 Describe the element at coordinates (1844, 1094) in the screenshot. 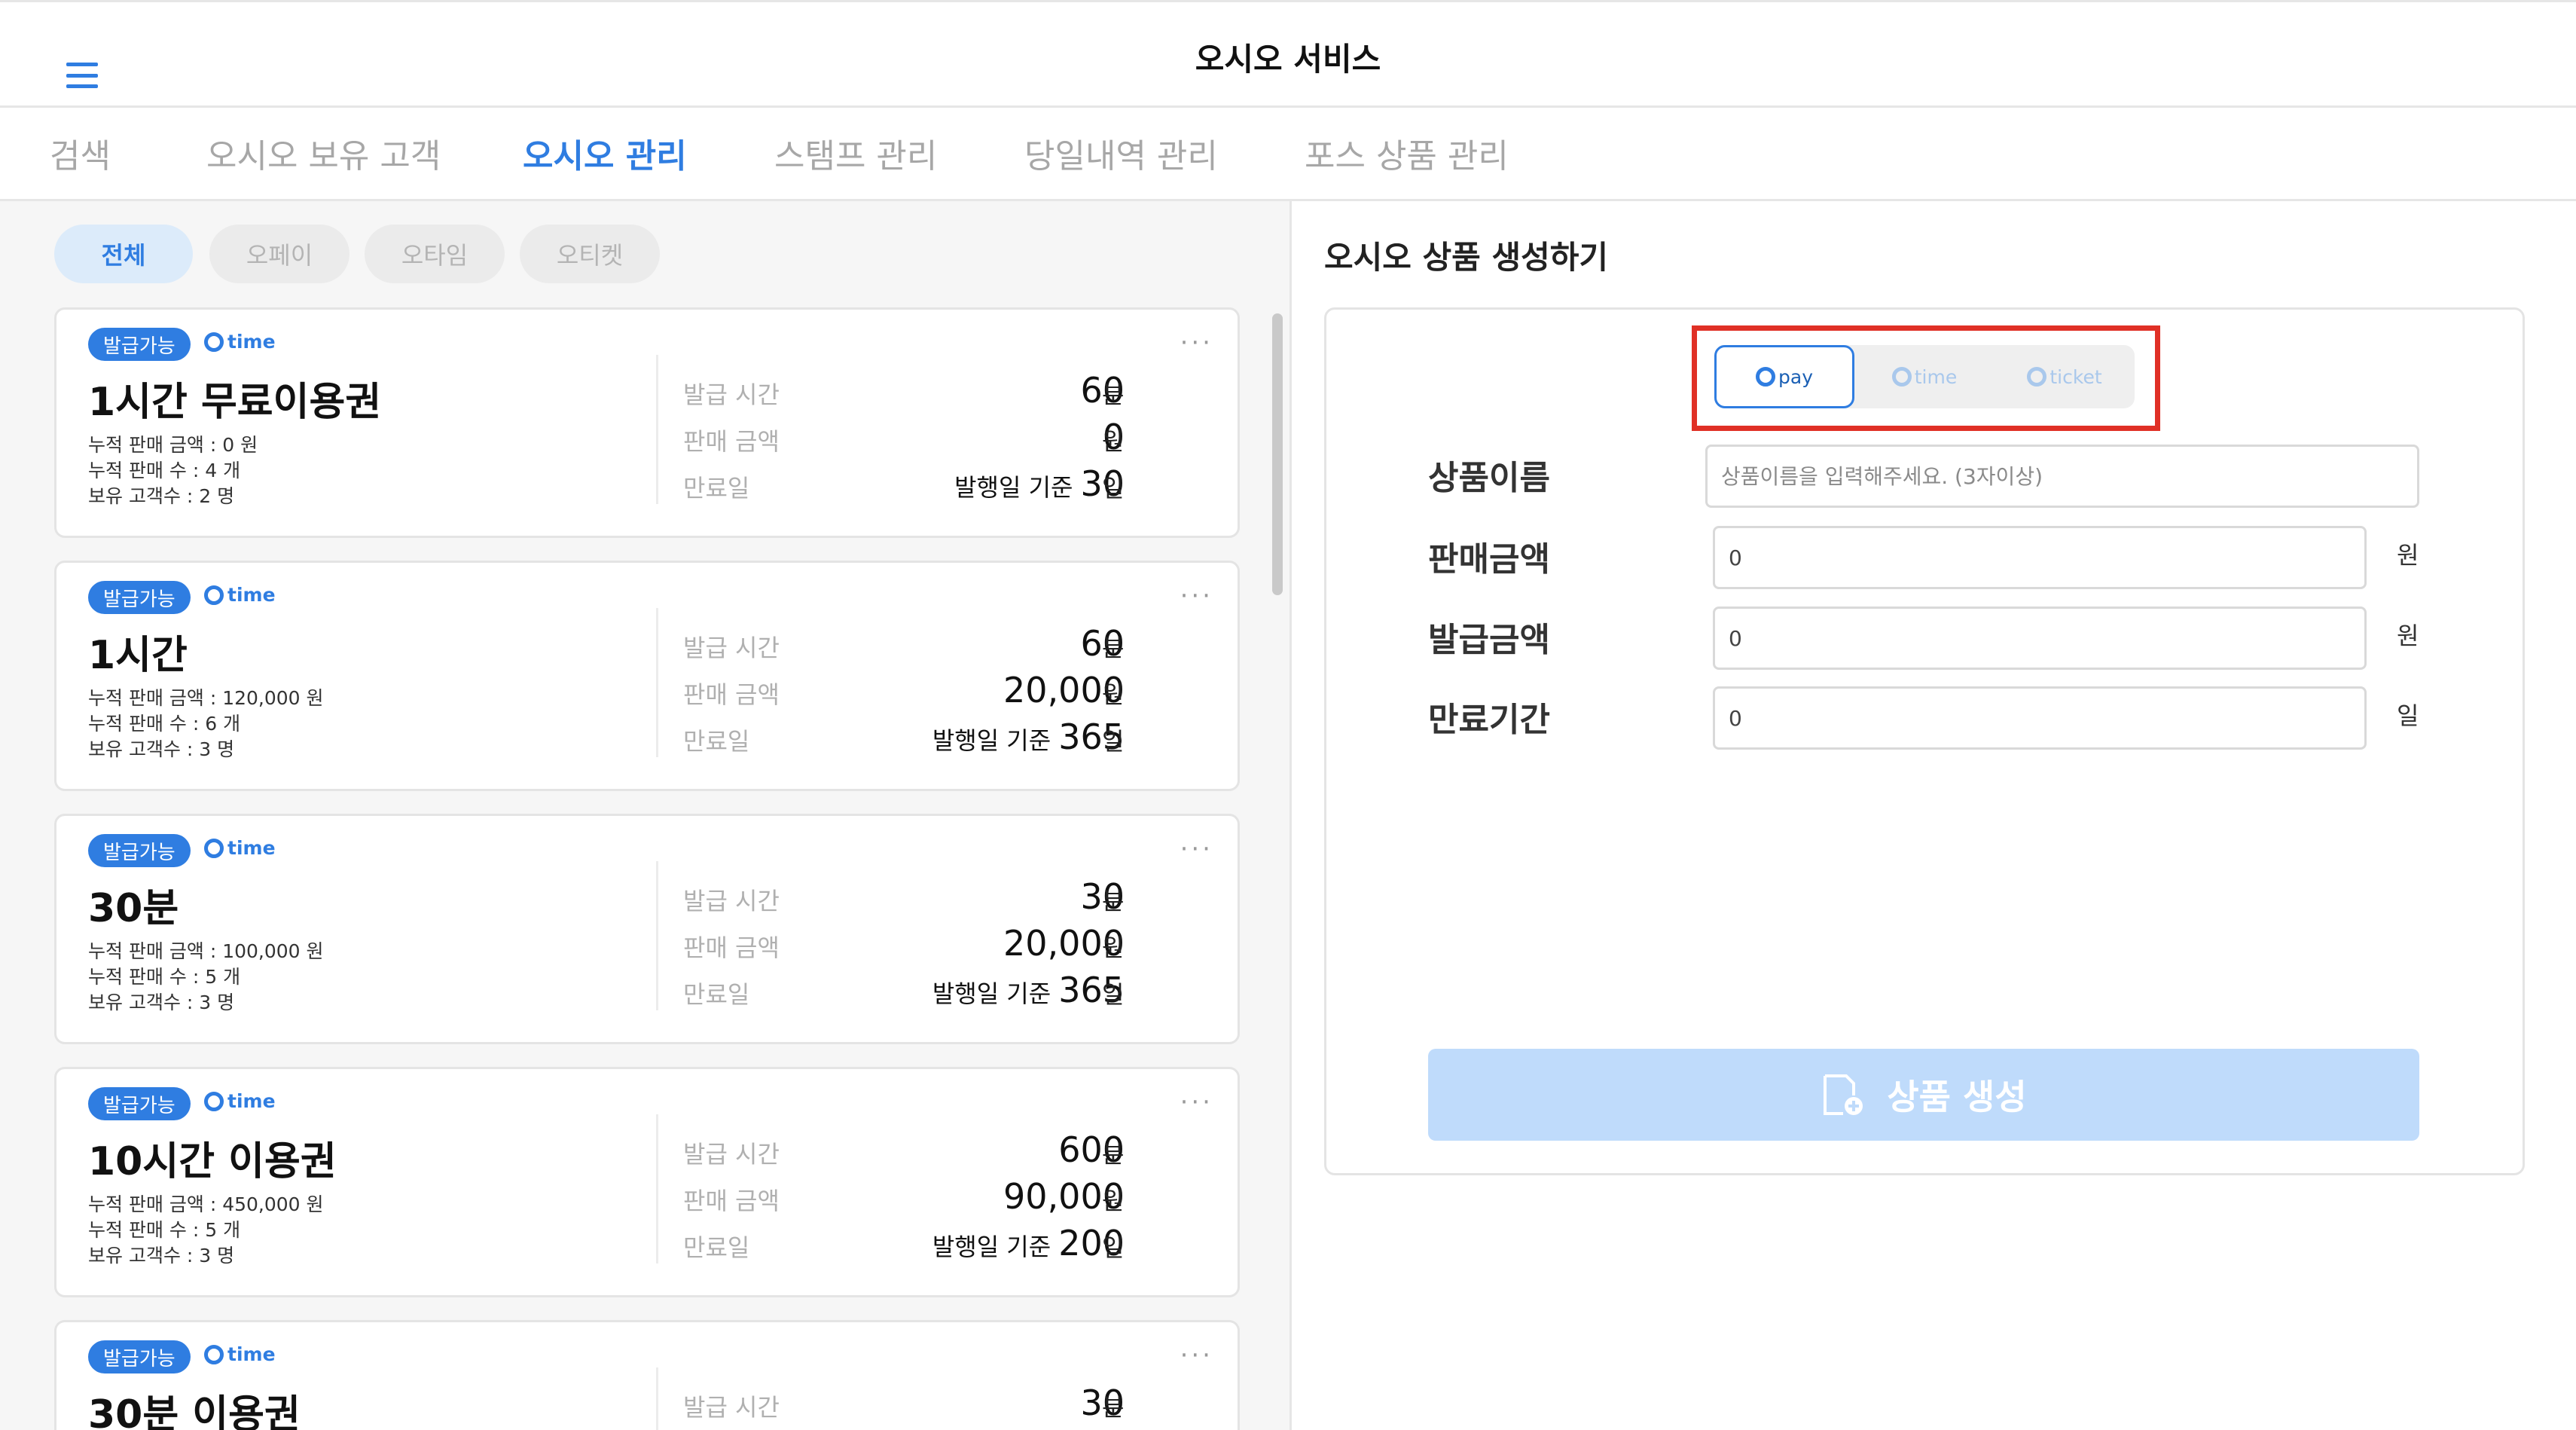

I see `add-document-icon` at that location.